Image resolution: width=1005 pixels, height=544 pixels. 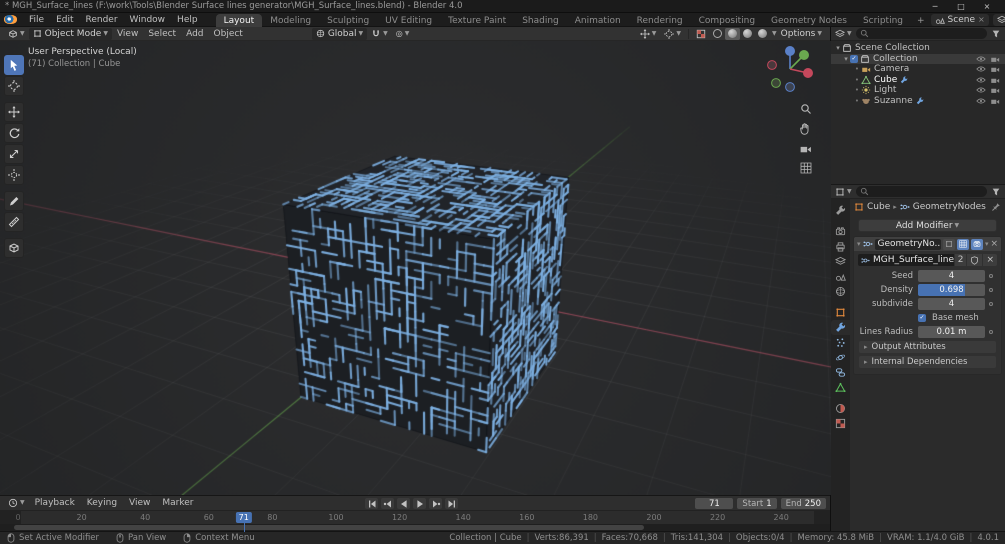 I want to click on workspace-tab-rendering: Rendering, so click(x=660, y=20).